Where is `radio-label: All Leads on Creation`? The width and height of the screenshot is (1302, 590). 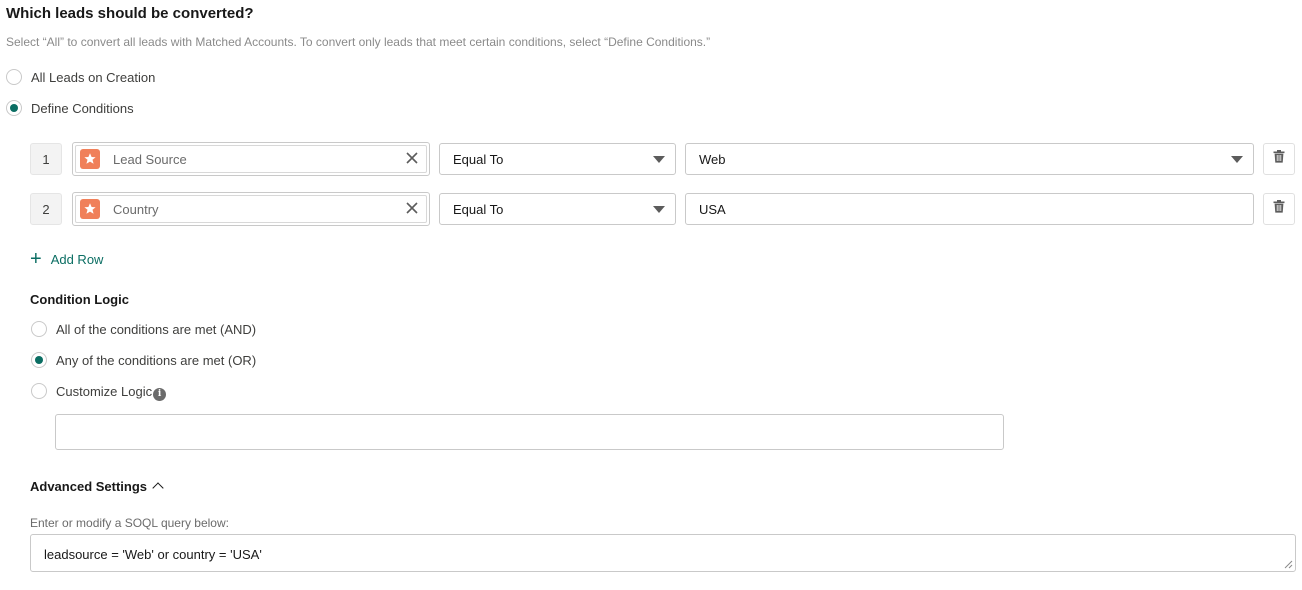
radio-label: All Leads on Creation is located at coordinates (93, 77).